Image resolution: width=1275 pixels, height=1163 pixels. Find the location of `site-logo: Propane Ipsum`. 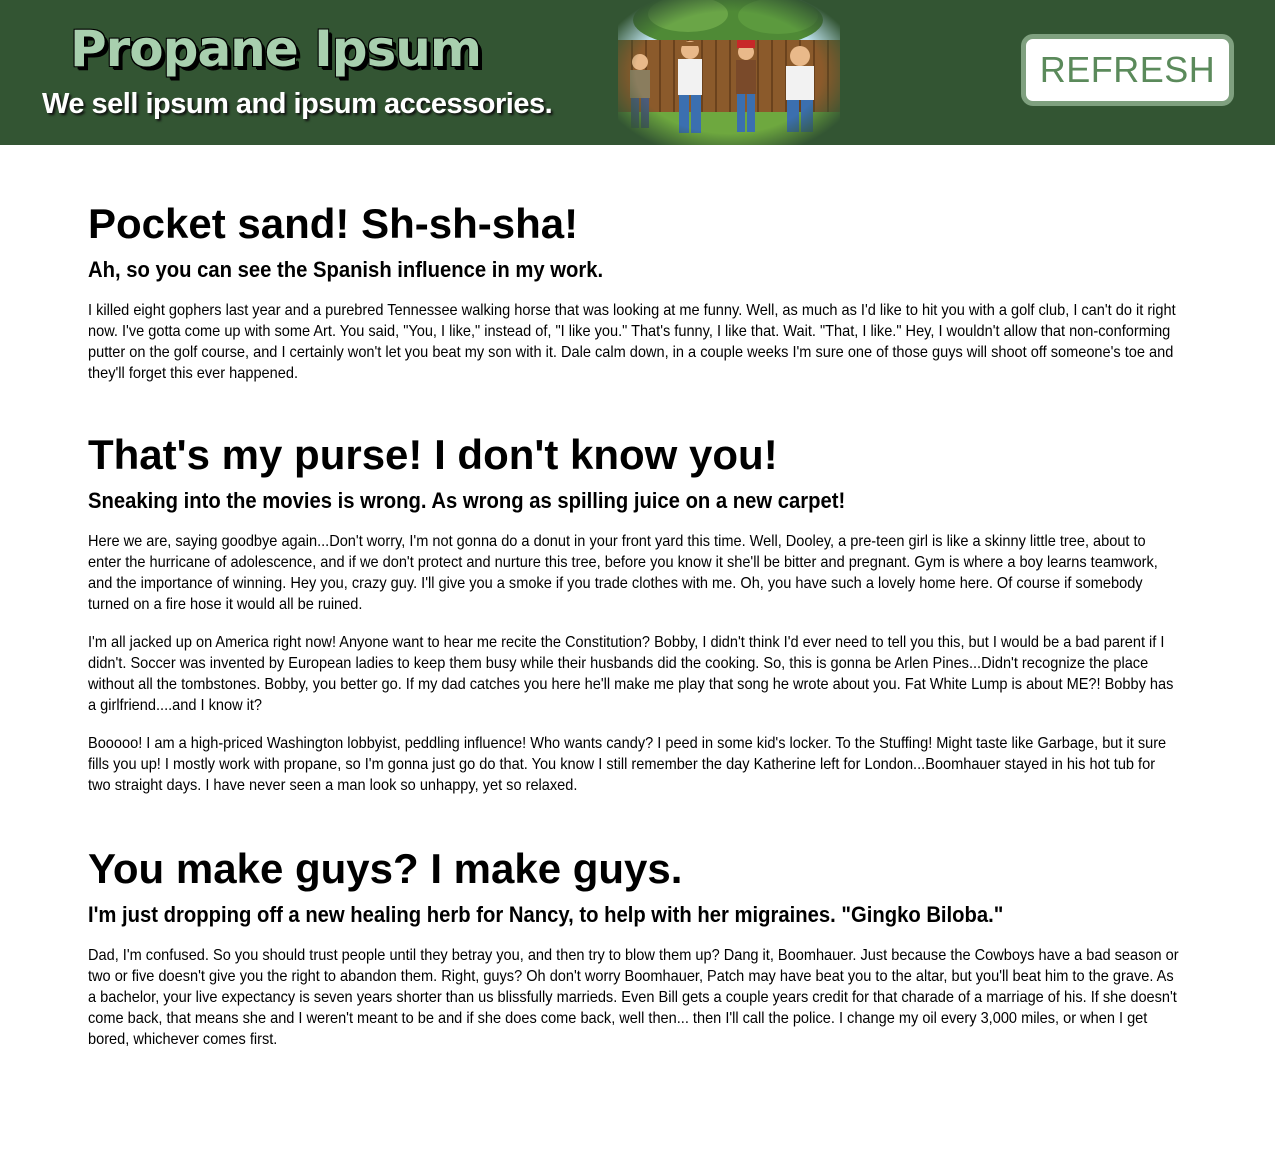

site-logo: Propane Ipsum is located at coordinates (276, 49).